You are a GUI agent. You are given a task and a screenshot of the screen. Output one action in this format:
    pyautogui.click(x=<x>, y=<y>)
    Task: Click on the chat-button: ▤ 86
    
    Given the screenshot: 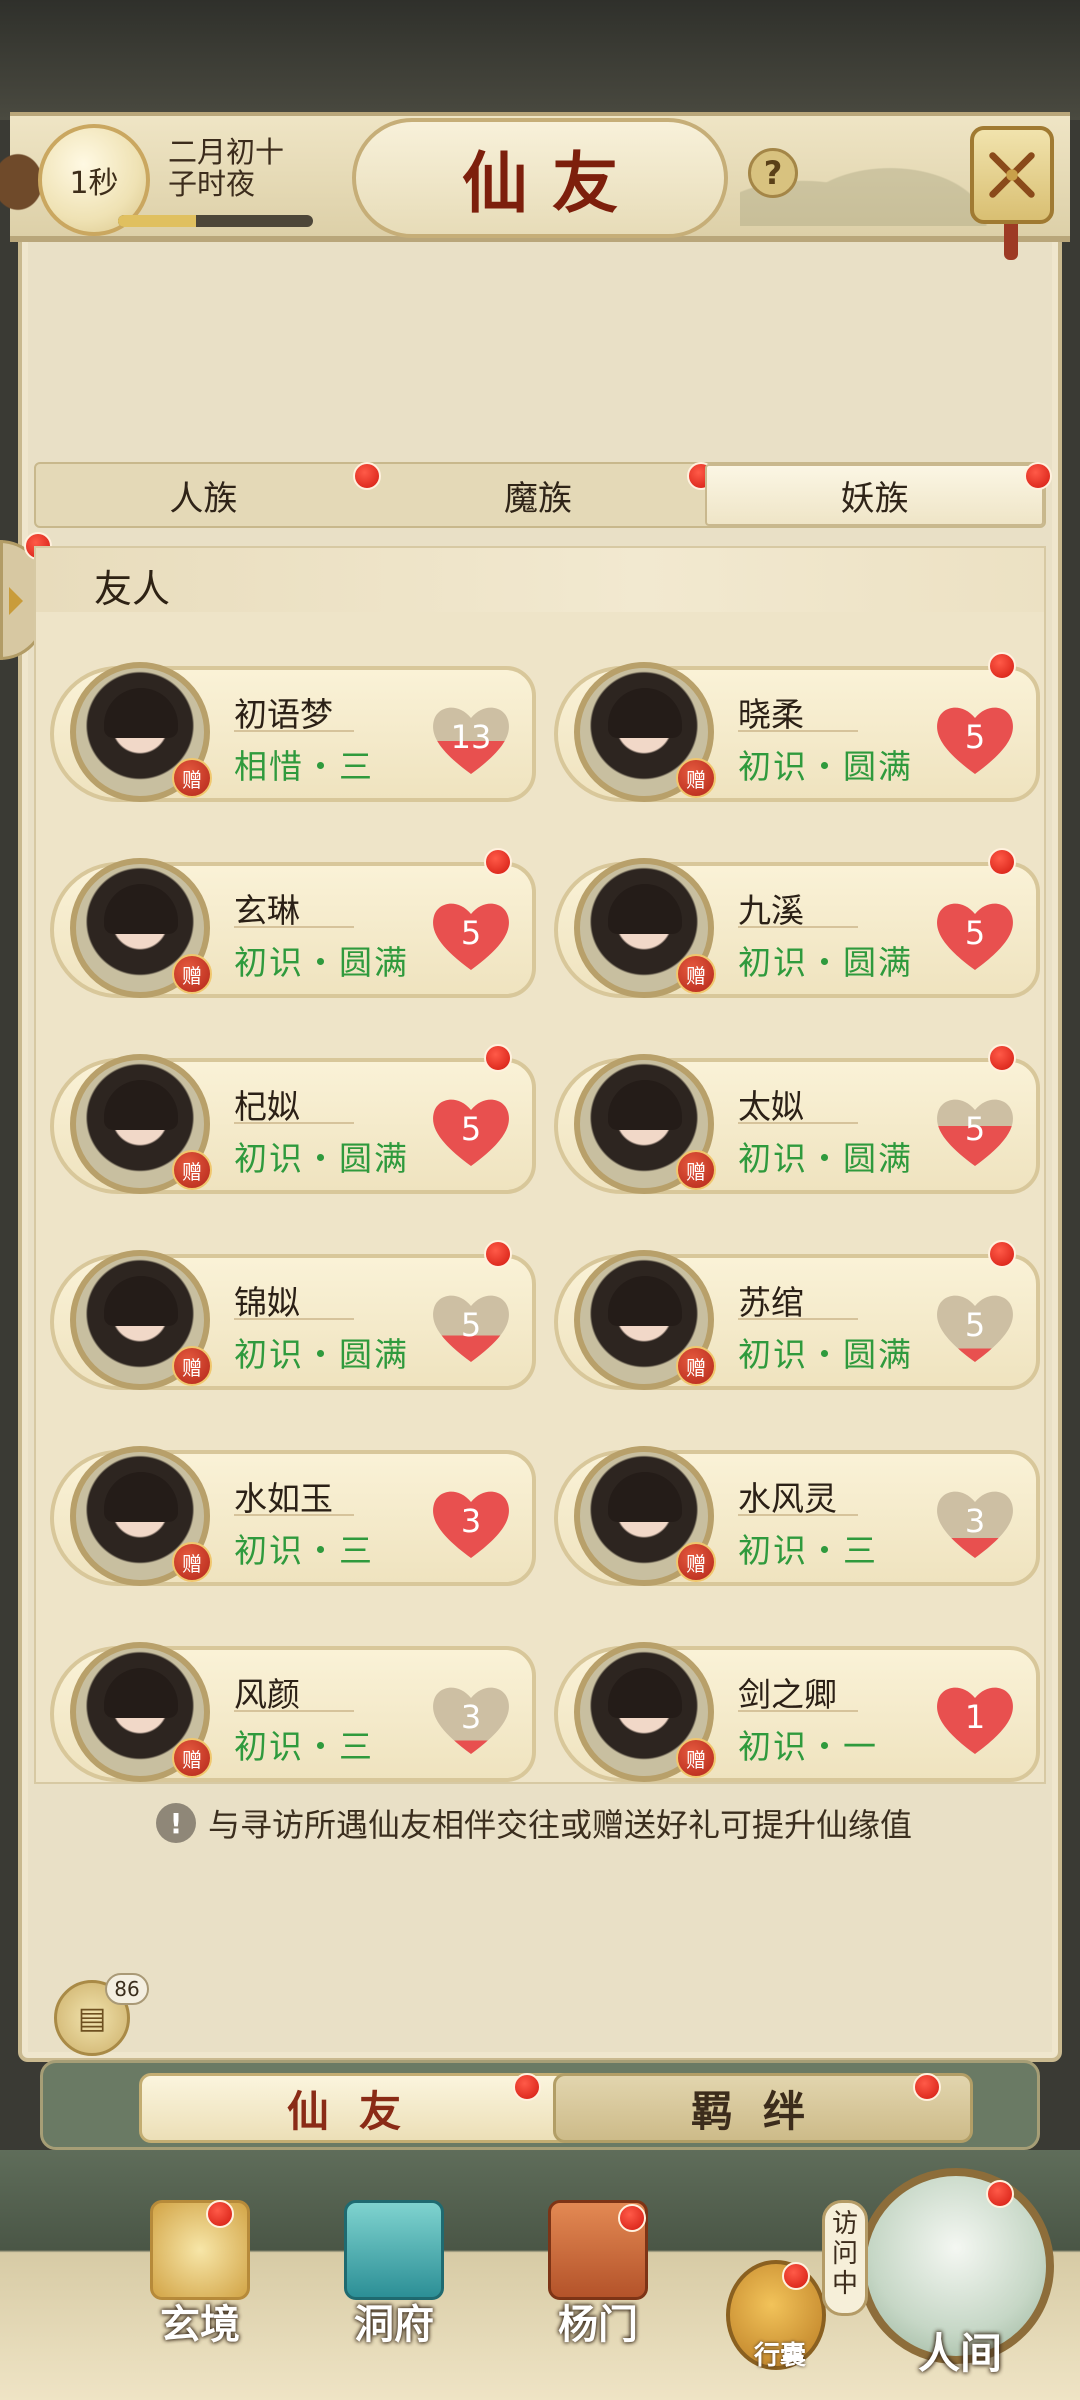 What is the action you would take?
    pyautogui.click(x=101, y=2014)
    